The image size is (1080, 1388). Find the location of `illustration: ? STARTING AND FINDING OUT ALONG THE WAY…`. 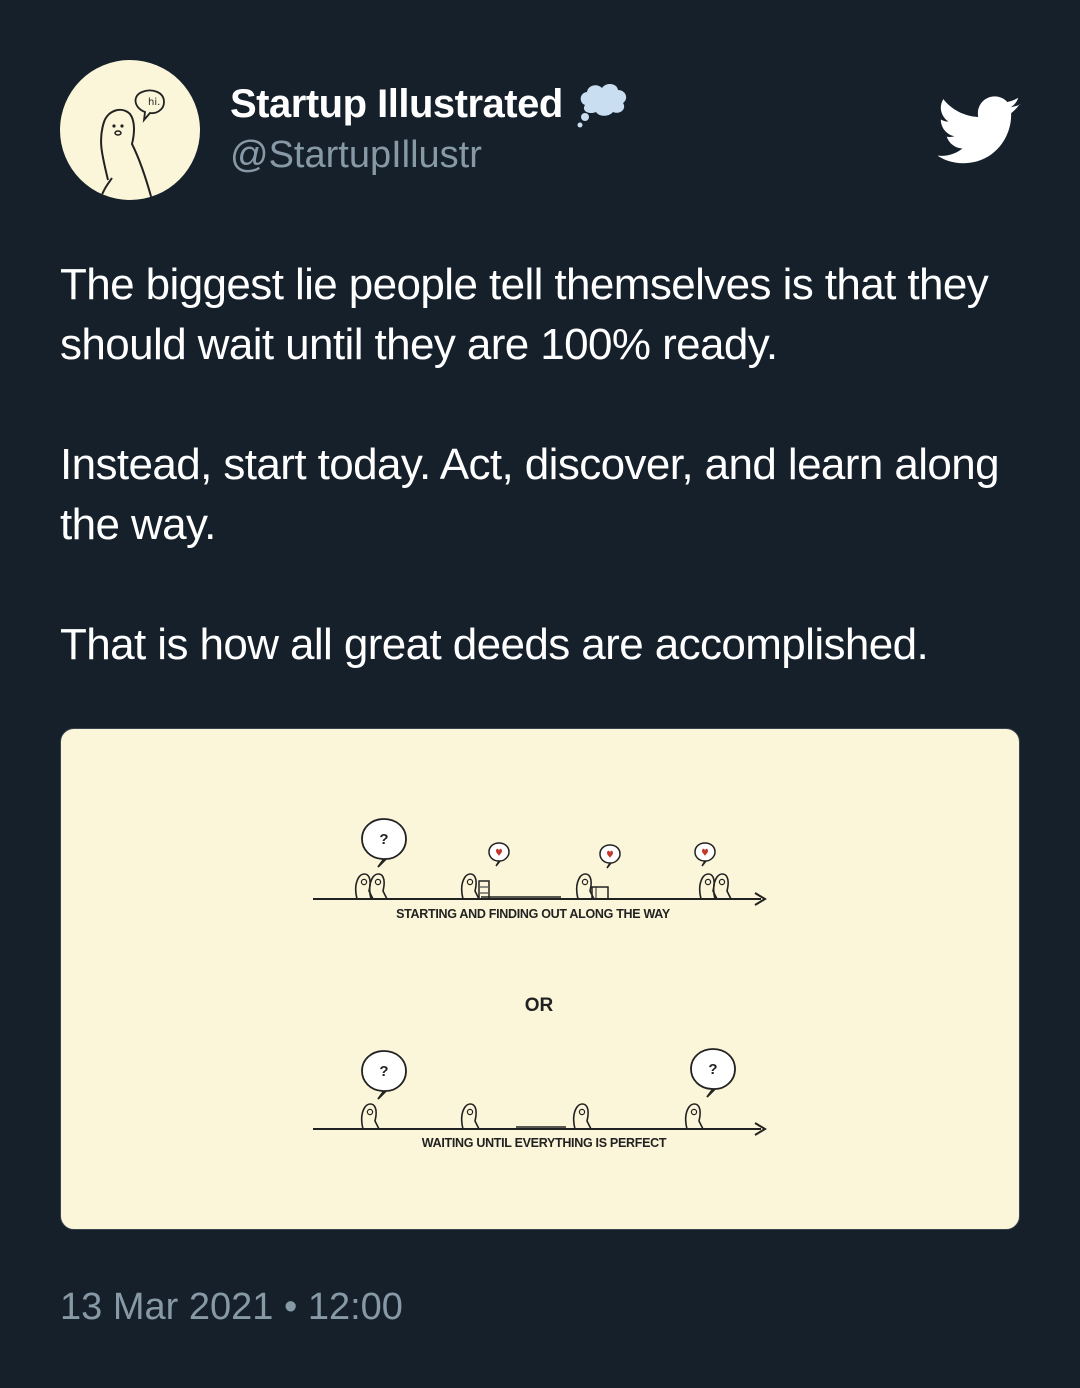

illustration: ? STARTING AND FINDING OUT ALONG THE WAY… is located at coordinates (540, 984).